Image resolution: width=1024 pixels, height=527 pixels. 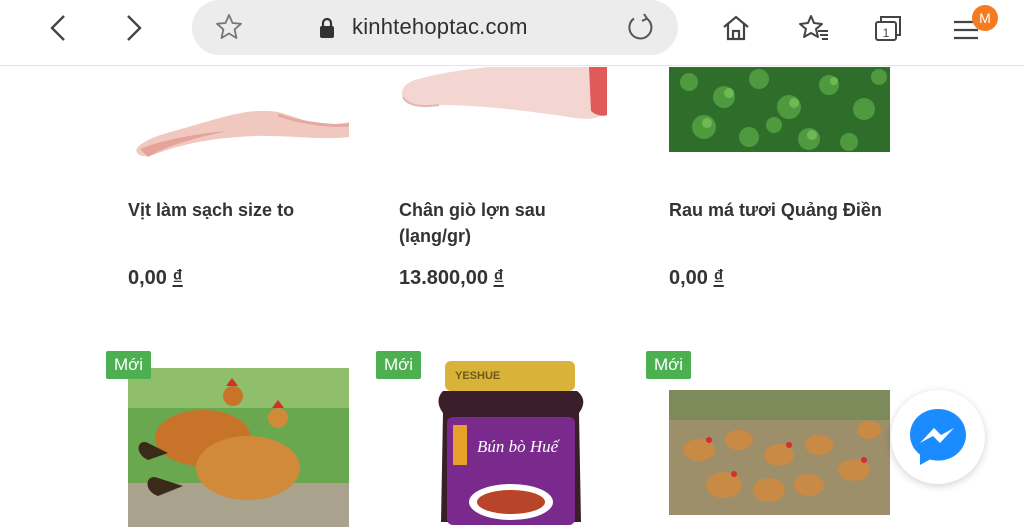 I want to click on home-button, so click(x=736, y=28).